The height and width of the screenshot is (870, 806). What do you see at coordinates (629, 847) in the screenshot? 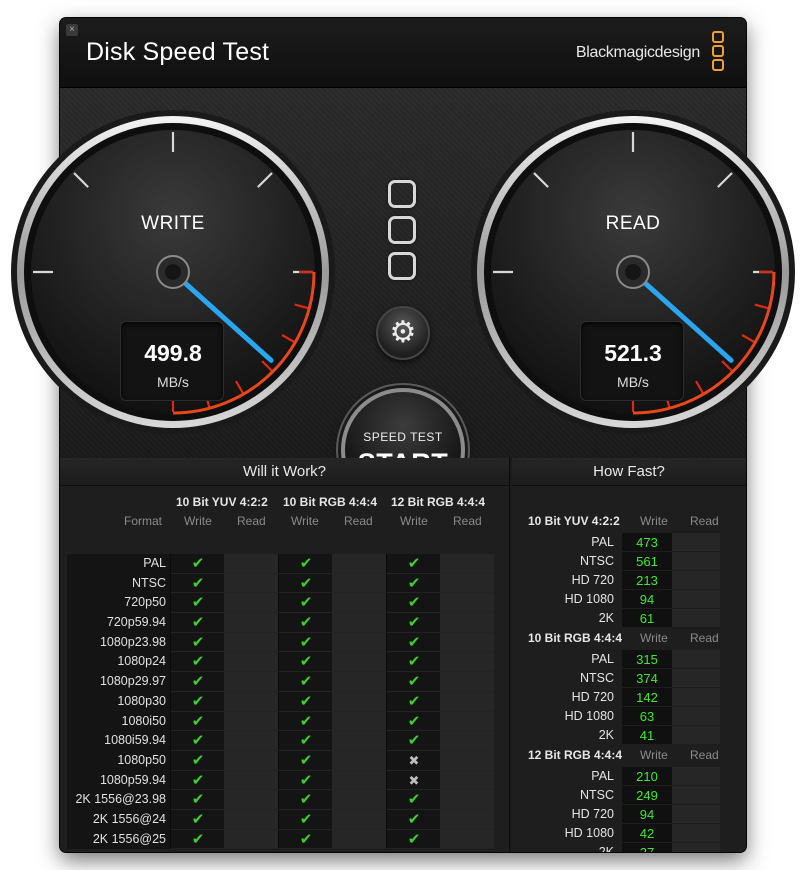
I see `speed-row: 2K 27` at bounding box center [629, 847].